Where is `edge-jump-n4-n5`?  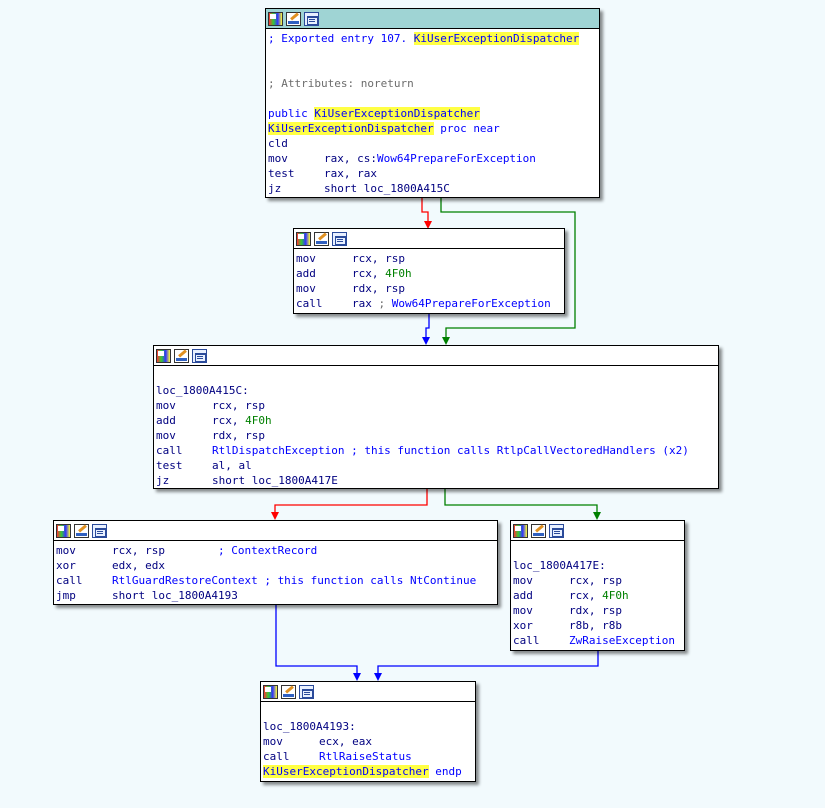 edge-jump-n4-n5 is located at coordinates (488, 662).